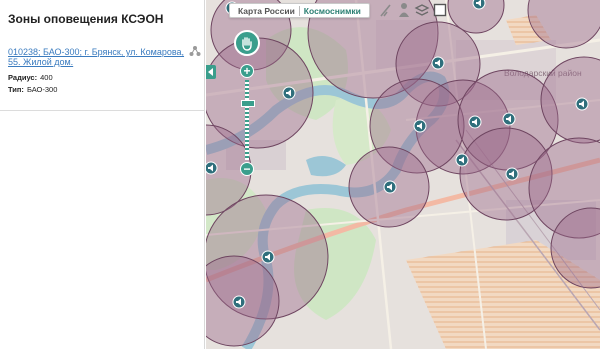  I want to click on zoom-in-button: +, so click(247, 71).